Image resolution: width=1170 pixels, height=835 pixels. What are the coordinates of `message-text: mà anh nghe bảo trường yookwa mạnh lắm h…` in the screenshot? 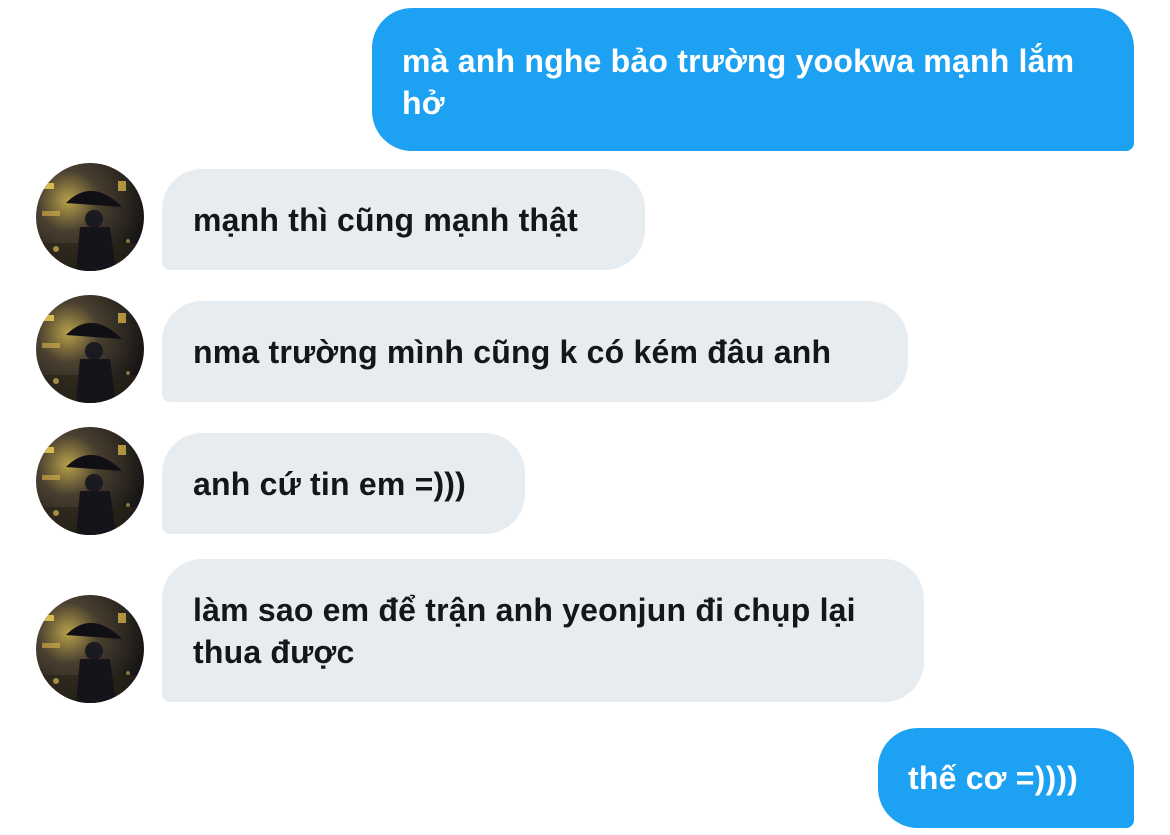 It's located at (738, 82).